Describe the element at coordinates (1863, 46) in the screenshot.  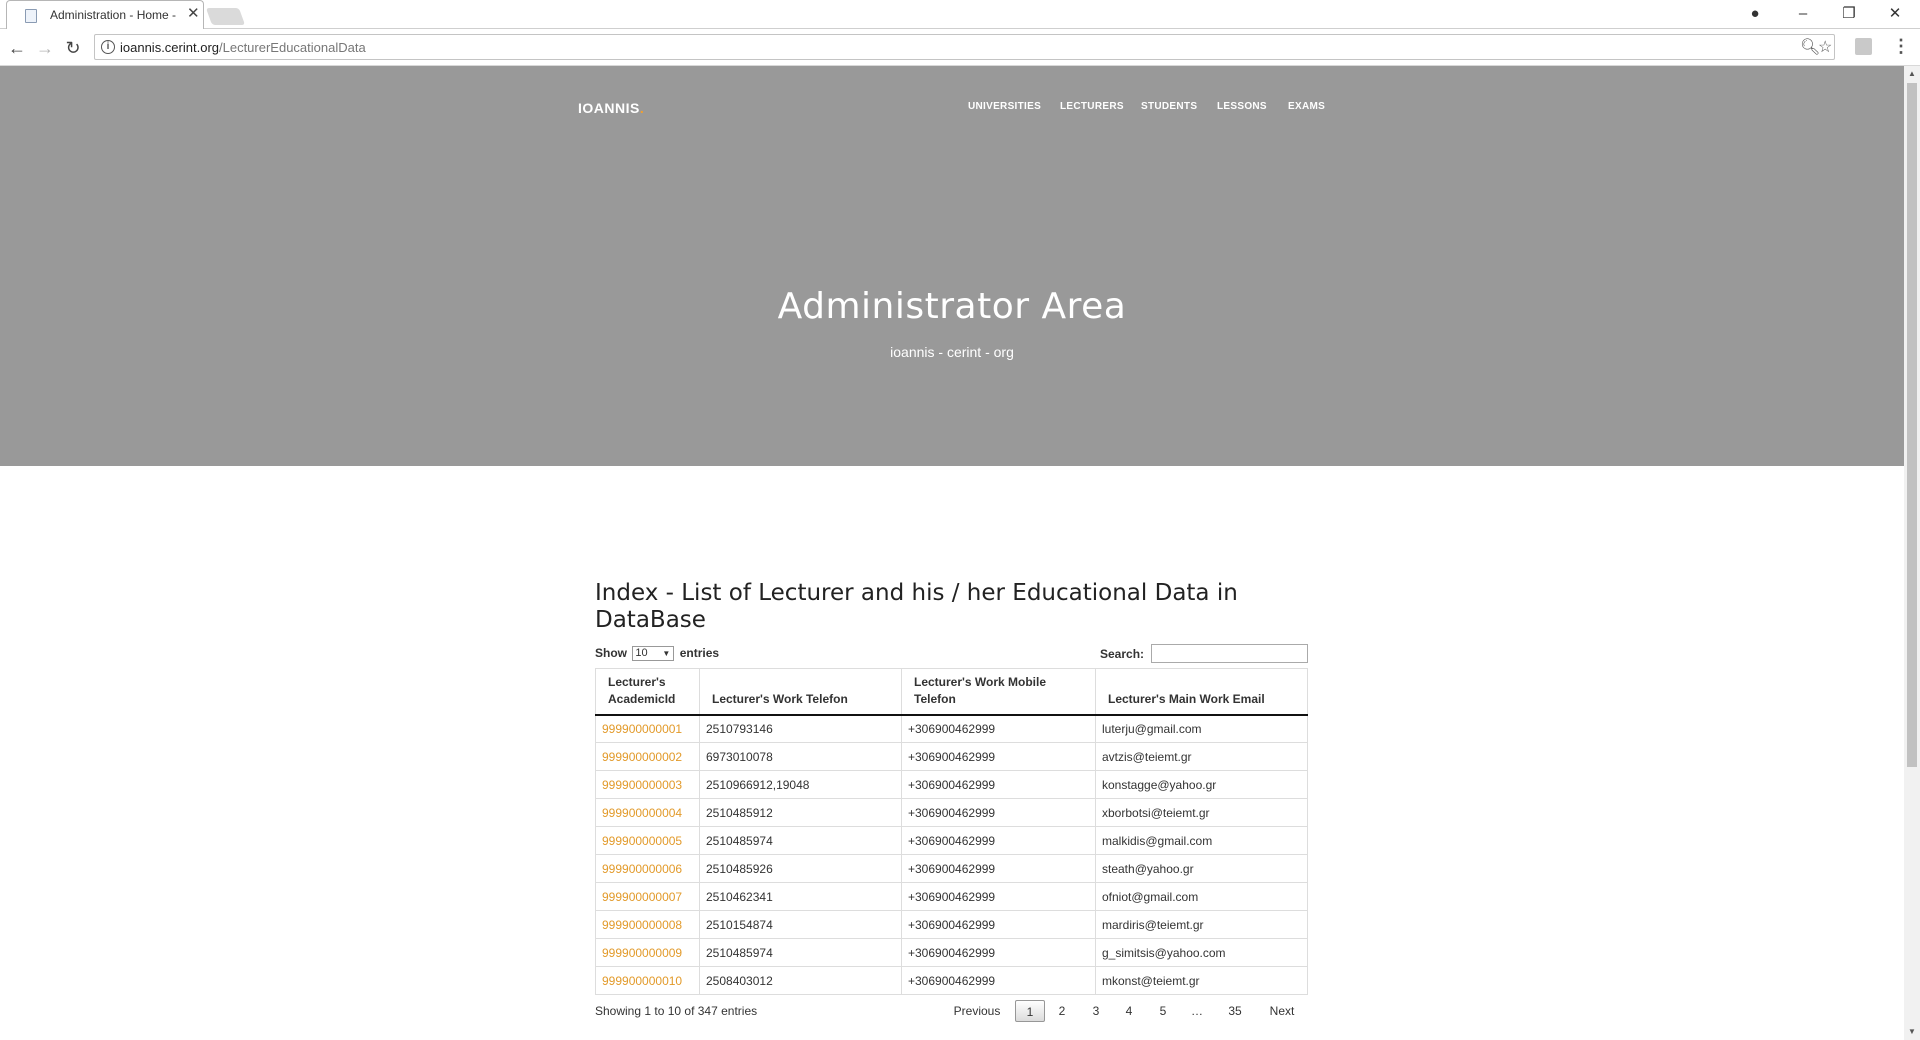
I see `extension-icon` at that location.